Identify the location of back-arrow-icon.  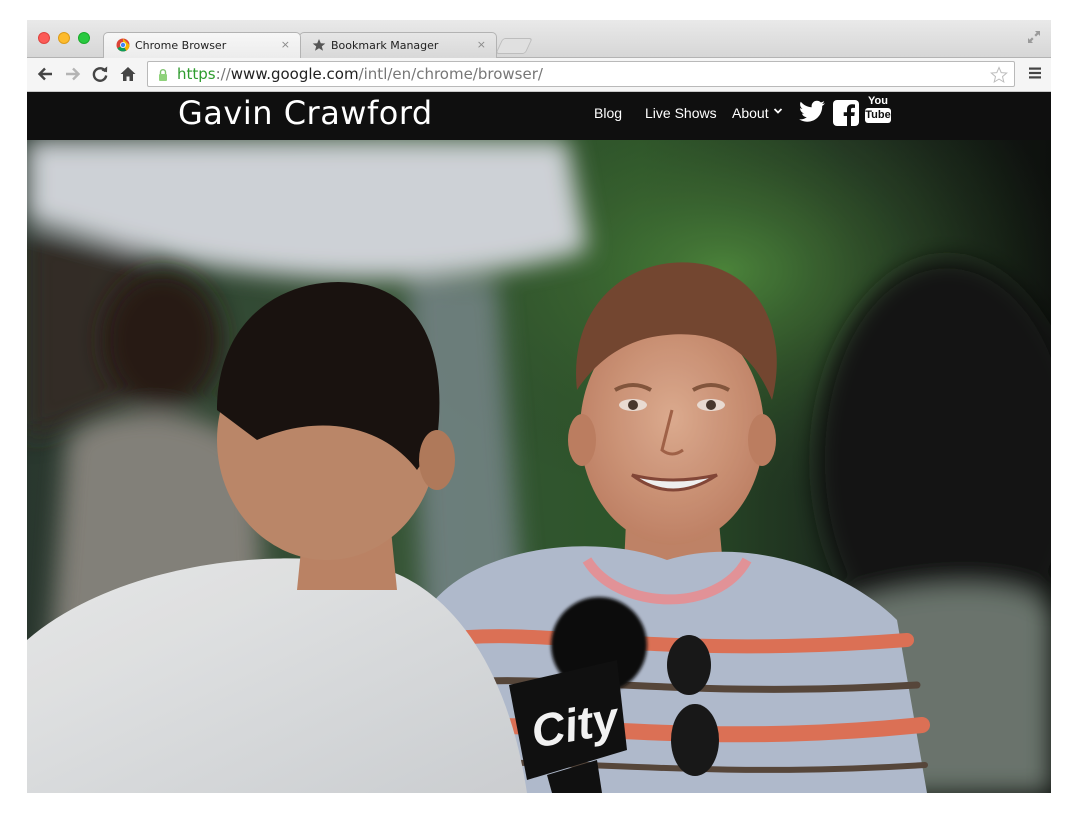
(45, 74).